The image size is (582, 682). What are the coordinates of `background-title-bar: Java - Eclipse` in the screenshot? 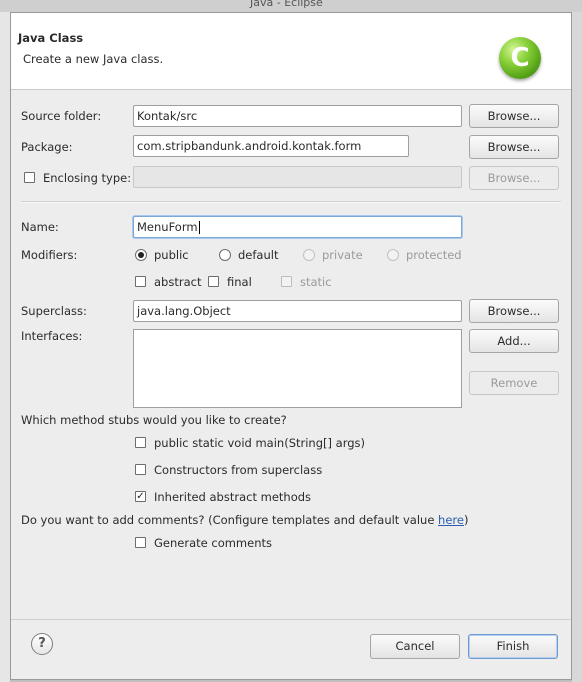 It's located at (291, 6).